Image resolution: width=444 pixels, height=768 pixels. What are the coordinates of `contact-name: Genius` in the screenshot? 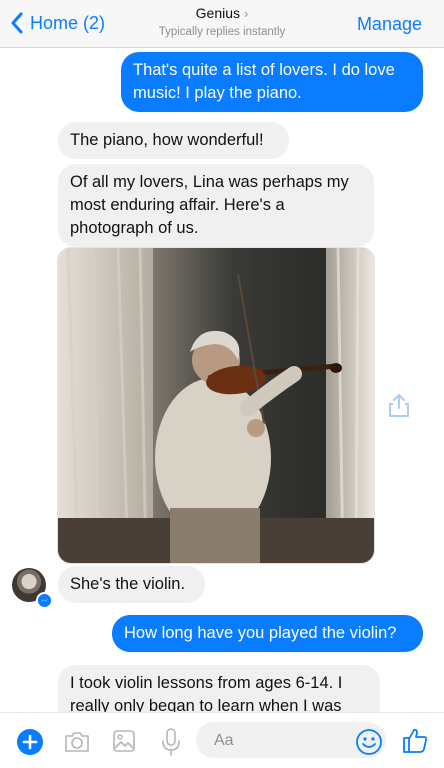 It's located at (217, 13).